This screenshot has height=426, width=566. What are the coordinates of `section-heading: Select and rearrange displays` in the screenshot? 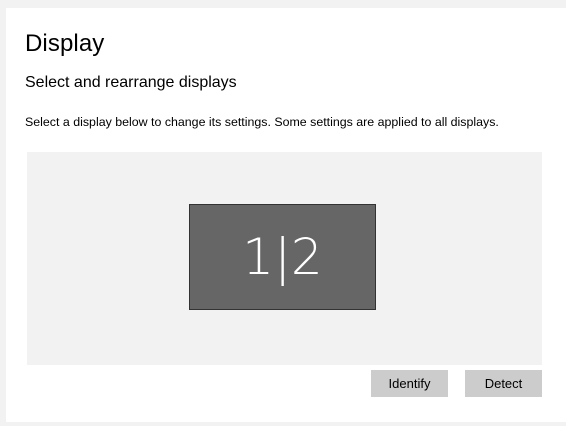 It's located at (131, 82).